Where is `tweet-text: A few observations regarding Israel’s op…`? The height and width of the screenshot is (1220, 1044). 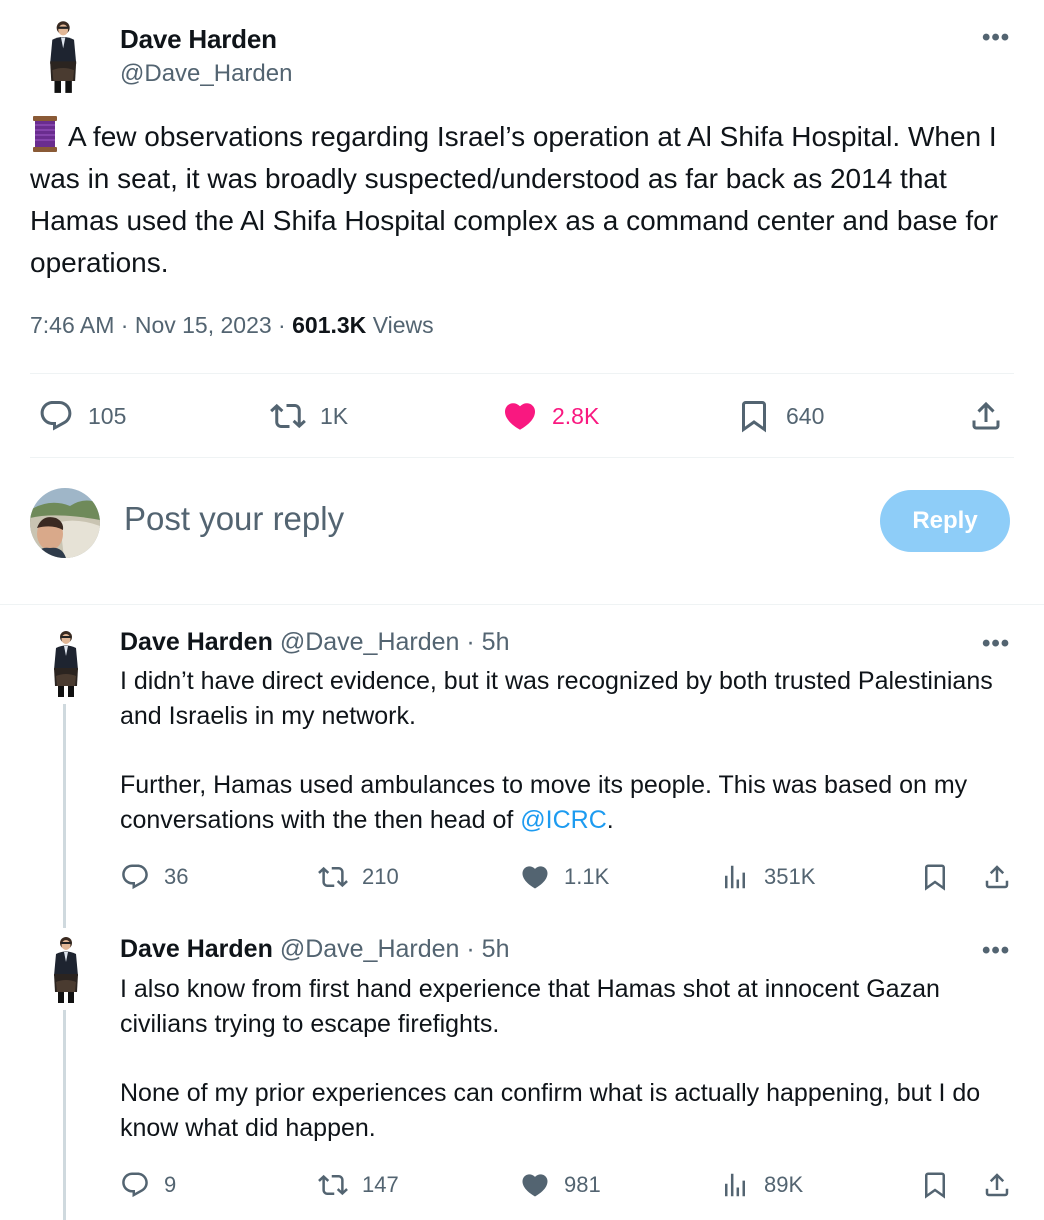 tweet-text: A few observations regarding Israel’s op… is located at coordinates (525, 200).